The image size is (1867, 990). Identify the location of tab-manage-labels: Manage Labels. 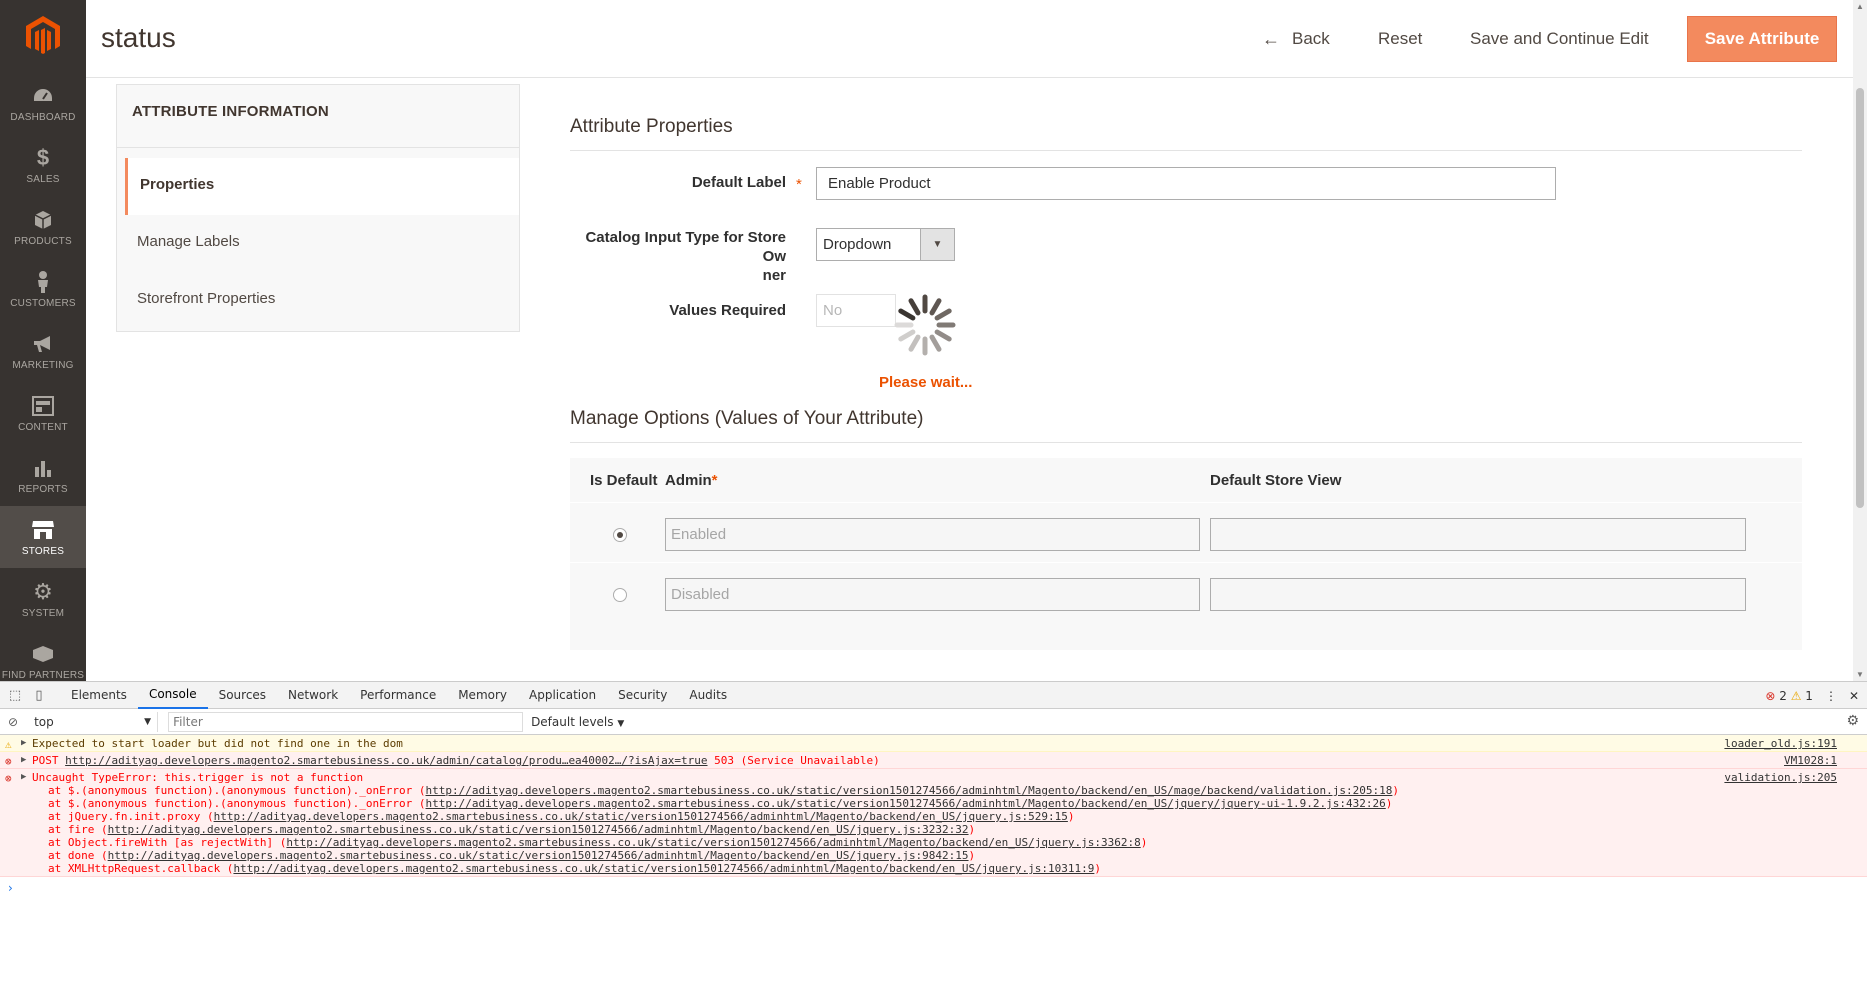
(318, 243).